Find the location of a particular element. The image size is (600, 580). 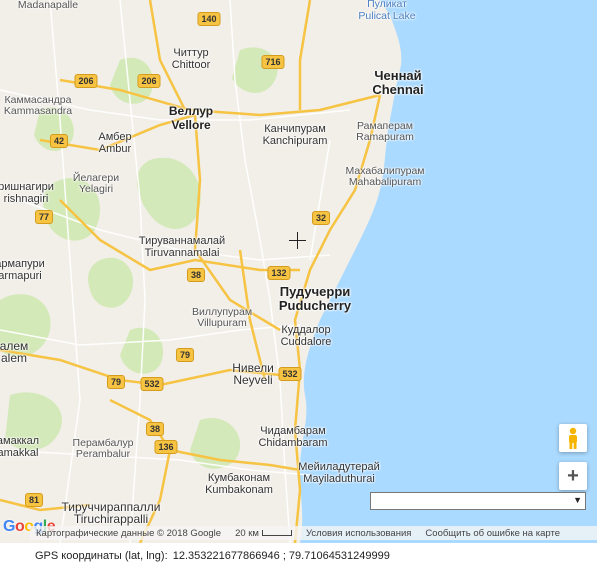

city-dharmapuri: армапури armapuri is located at coordinates (22, 270).